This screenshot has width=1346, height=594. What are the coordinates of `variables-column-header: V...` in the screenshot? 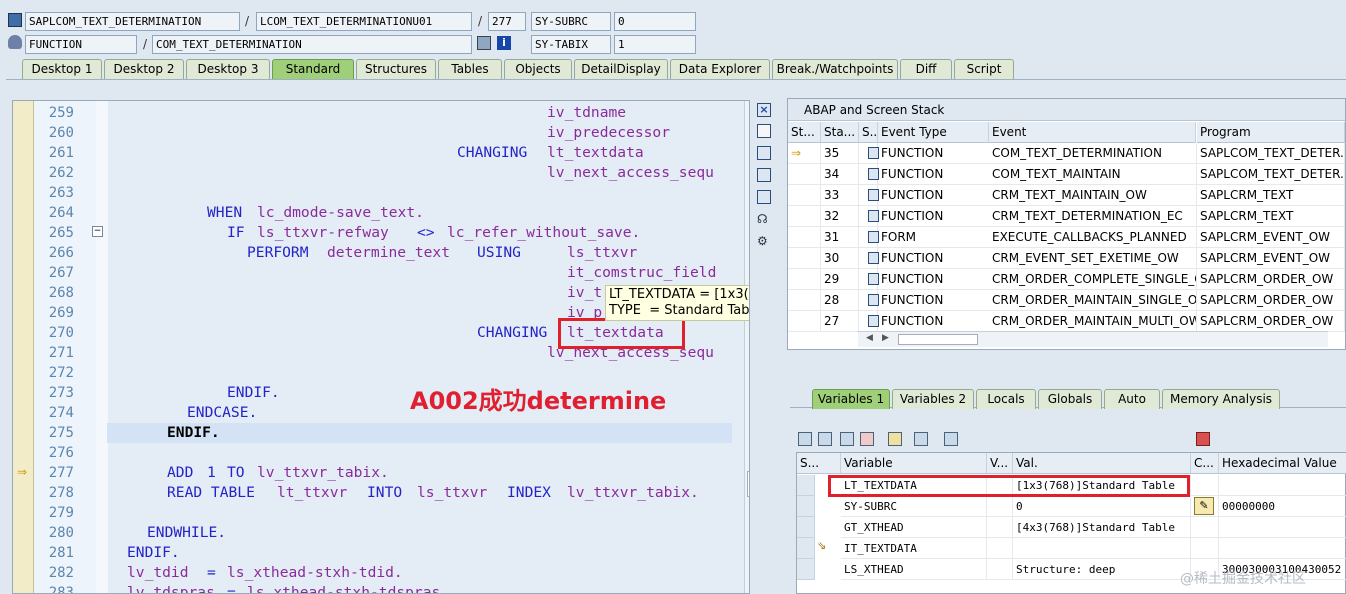 It's located at (1000, 463).